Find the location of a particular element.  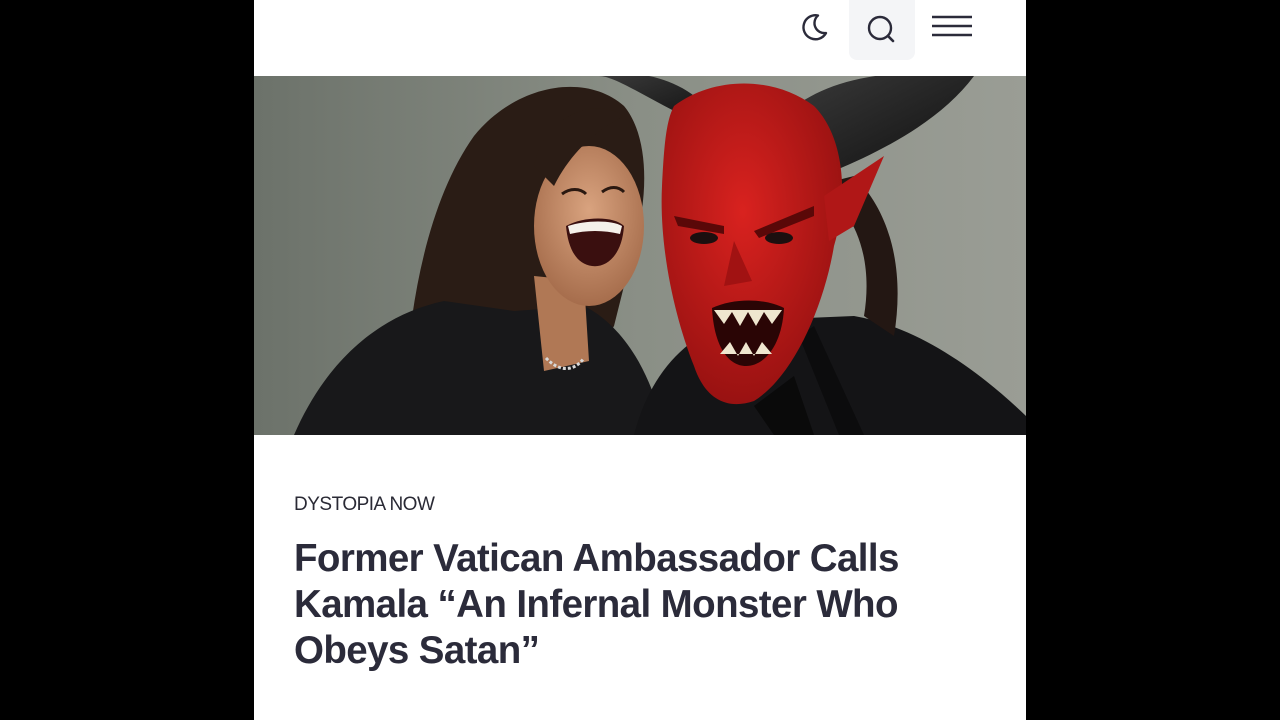

moon-icon is located at coordinates (815, 27).